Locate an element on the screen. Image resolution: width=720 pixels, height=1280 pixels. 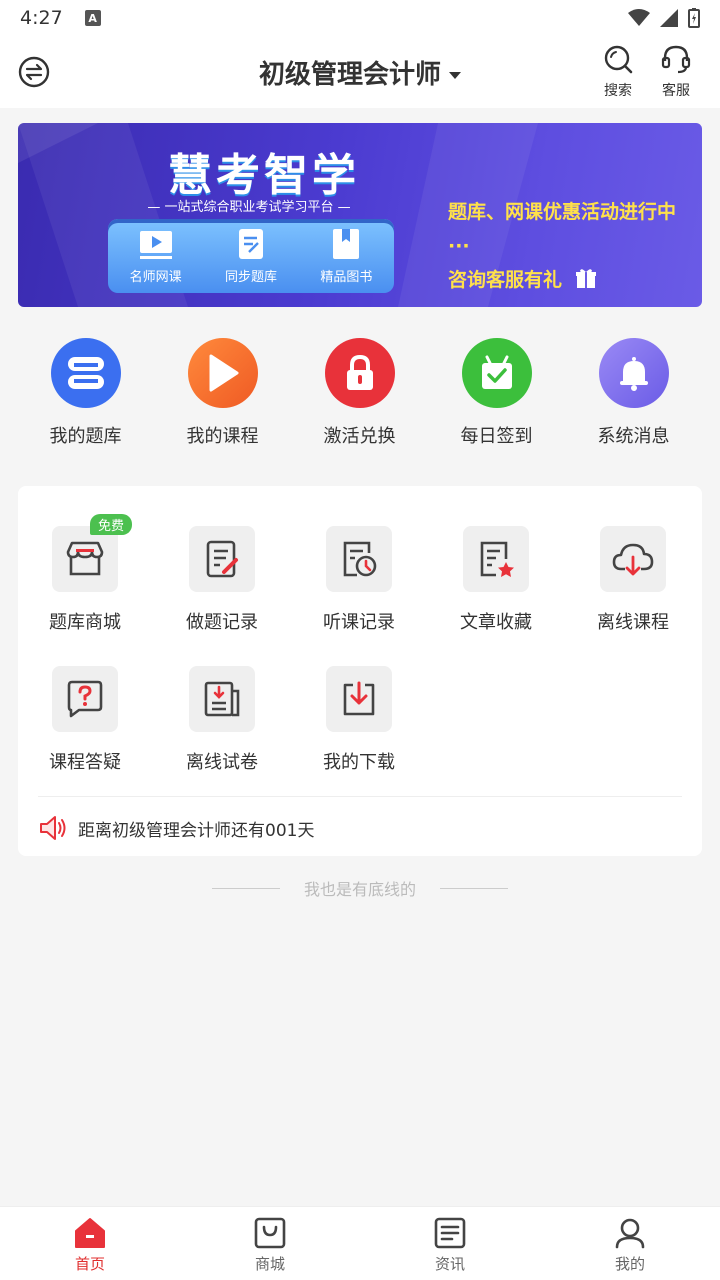
search-label: 搜索 is located at coordinates (618, 91).